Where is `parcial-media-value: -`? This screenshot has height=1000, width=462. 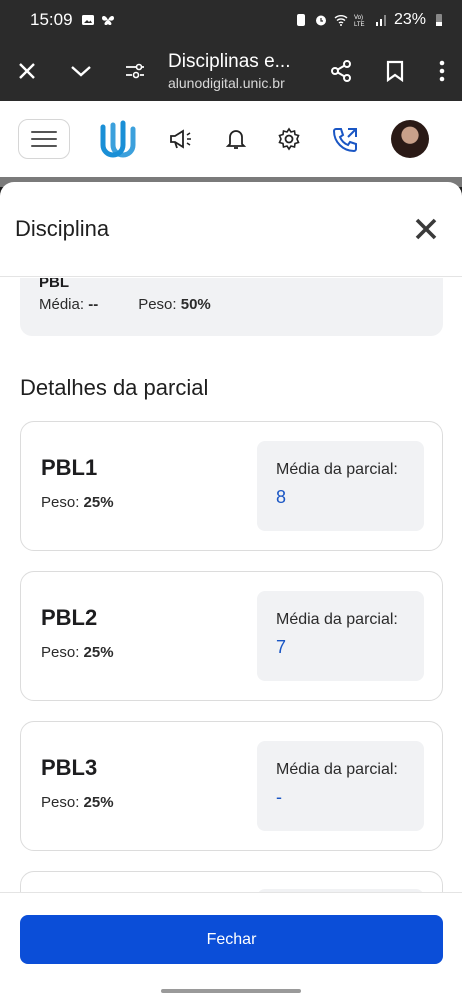 parcial-media-value: - is located at coordinates (279, 797).